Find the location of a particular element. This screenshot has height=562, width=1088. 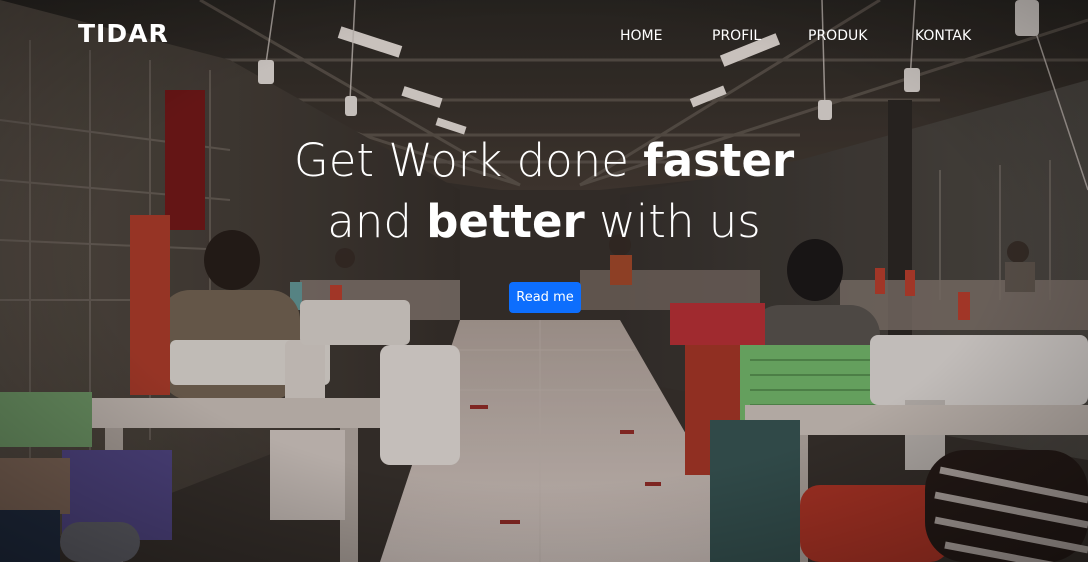

nav-item-kontak: KONTAK is located at coordinates (943, 36).